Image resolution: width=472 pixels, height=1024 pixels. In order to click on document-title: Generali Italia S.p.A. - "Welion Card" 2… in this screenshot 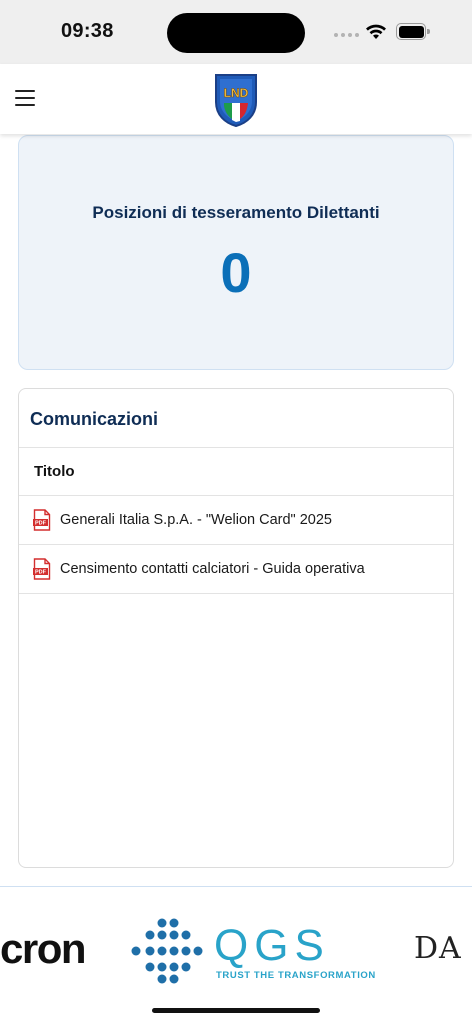, I will do `click(196, 520)`.